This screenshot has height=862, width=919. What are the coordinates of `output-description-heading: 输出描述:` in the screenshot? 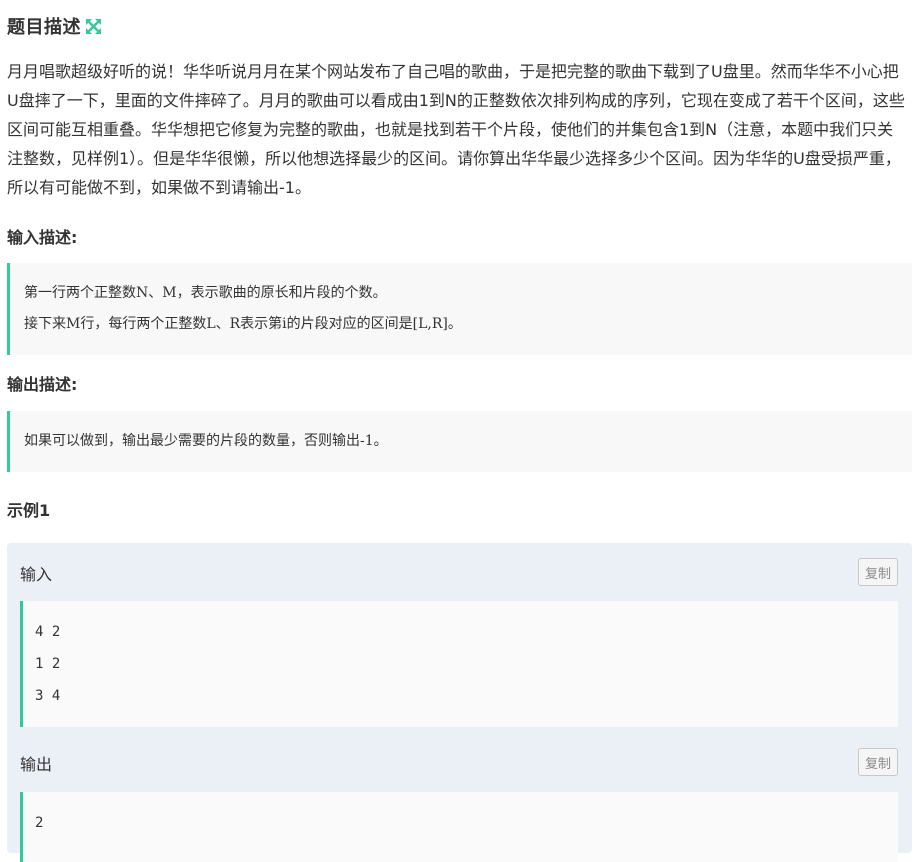 It's located at (42, 384).